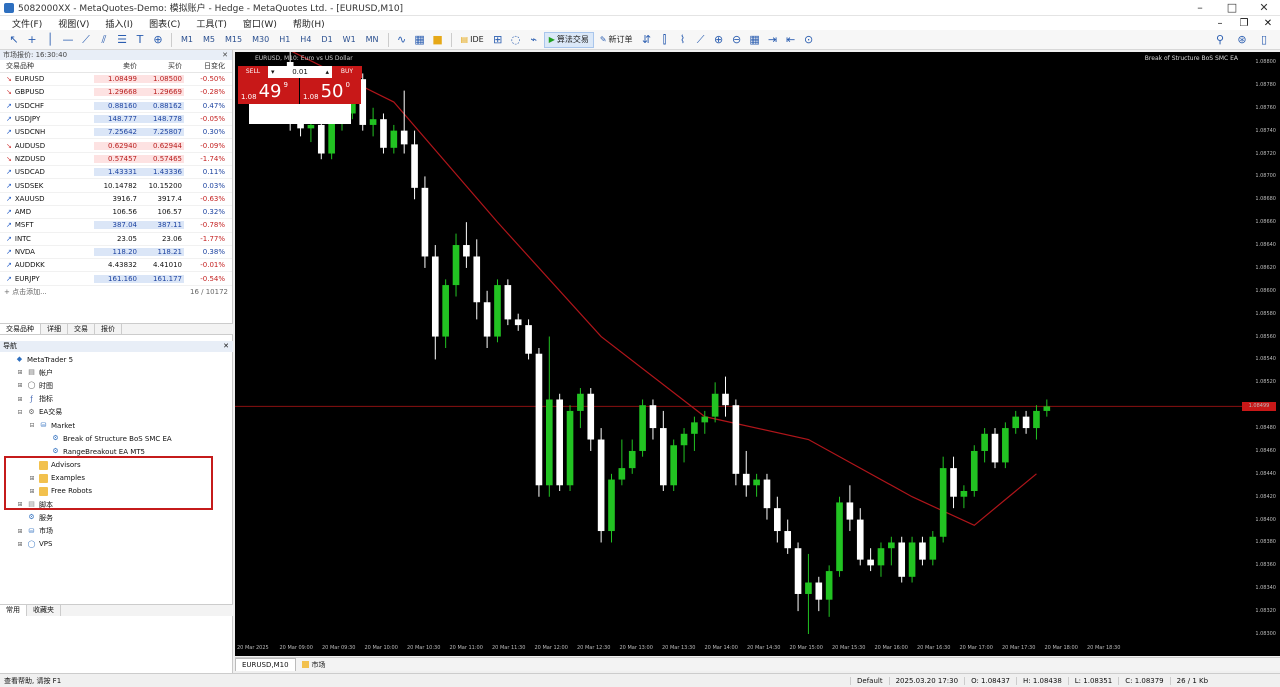  Describe the element at coordinates (327, 72) in the screenshot. I see `lot-increase-icon: ▴` at that location.